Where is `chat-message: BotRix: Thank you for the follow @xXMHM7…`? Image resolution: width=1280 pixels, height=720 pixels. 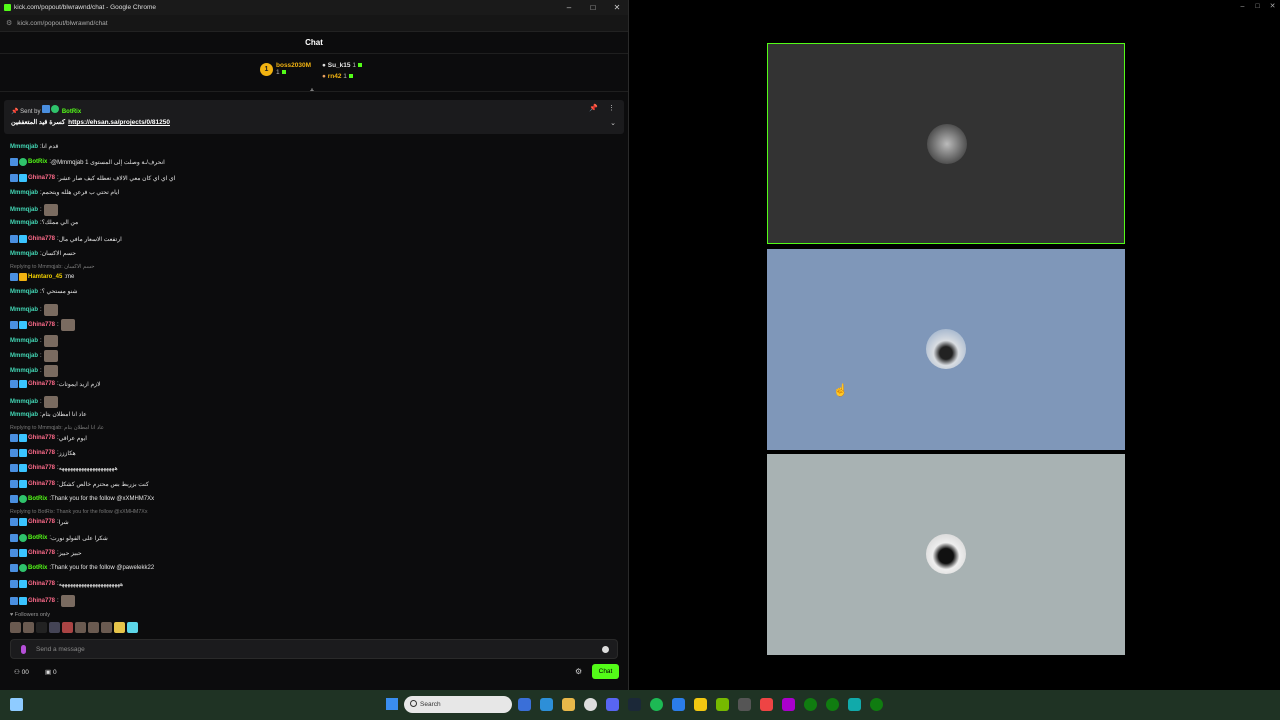 chat-message: BotRix: Thank you for the follow @xXMHM7… is located at coordinates (82, 499).